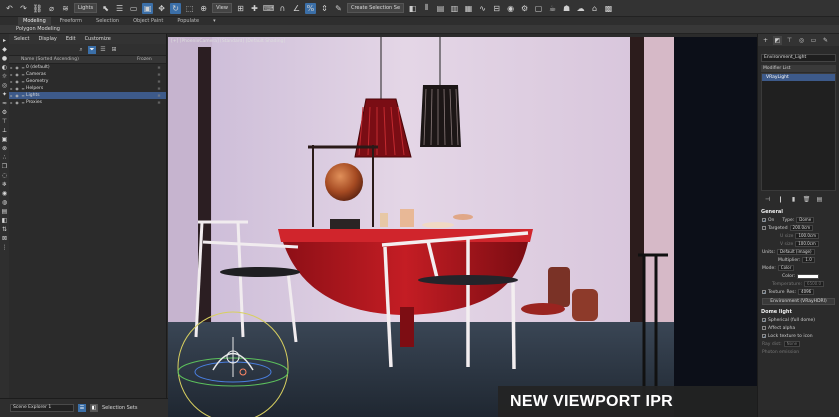 The height and width of the screenshot is (417, 839). I want to click on rendered-frame-window-icon: ▢, so click(538, 8).